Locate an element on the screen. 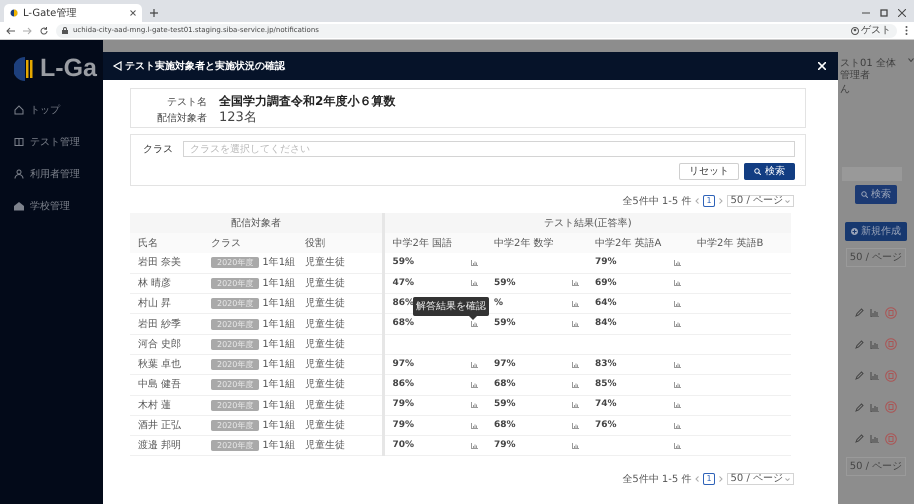 Image resolution: width=914 pixels, height=504 pixels. name-cell: 岩田 紗季 is located at coordinates (166, 324).